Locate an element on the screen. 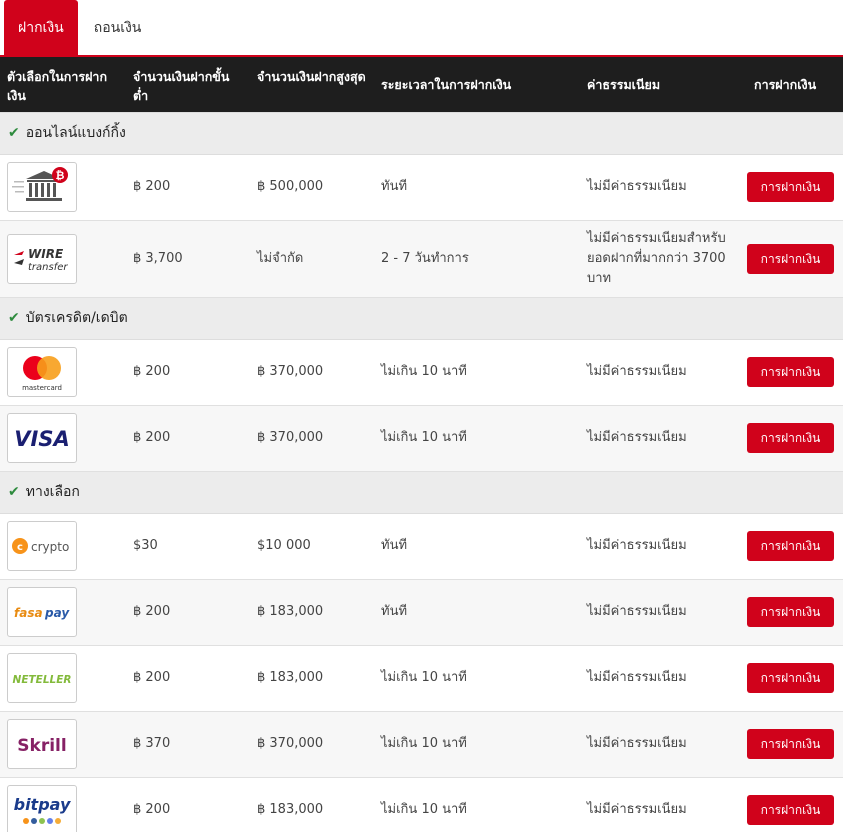 The width and height of the screenshot is (843, 832). header-option: ตัวเลือกในการฝากเงิน is located at coordinates (57, 86).